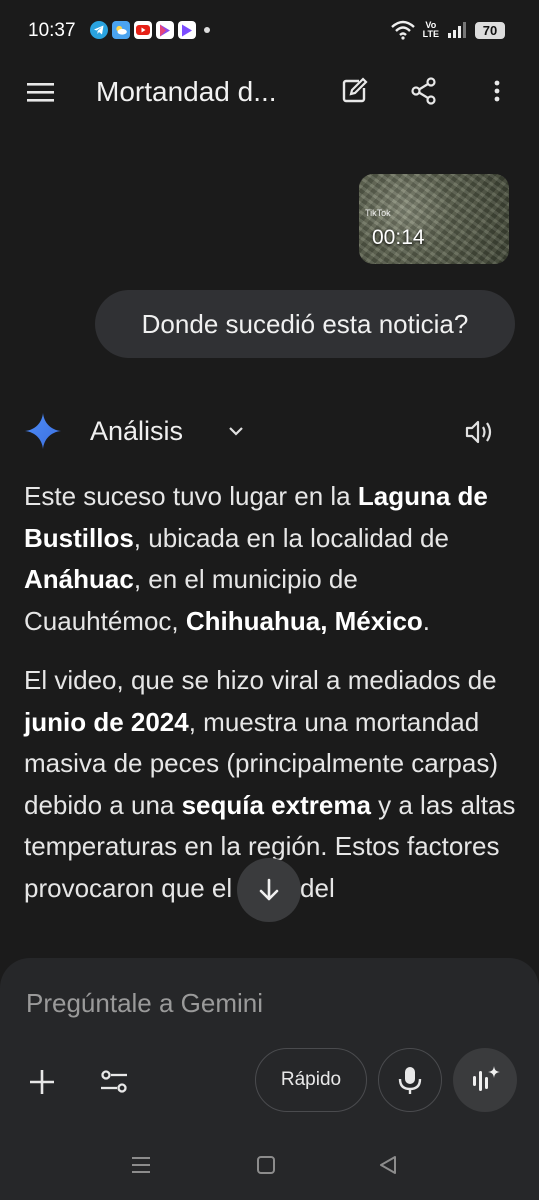 Image resolution: width=539 pixels, height=1200 pixels. I want to click on home-icon, so click(267, 1165).